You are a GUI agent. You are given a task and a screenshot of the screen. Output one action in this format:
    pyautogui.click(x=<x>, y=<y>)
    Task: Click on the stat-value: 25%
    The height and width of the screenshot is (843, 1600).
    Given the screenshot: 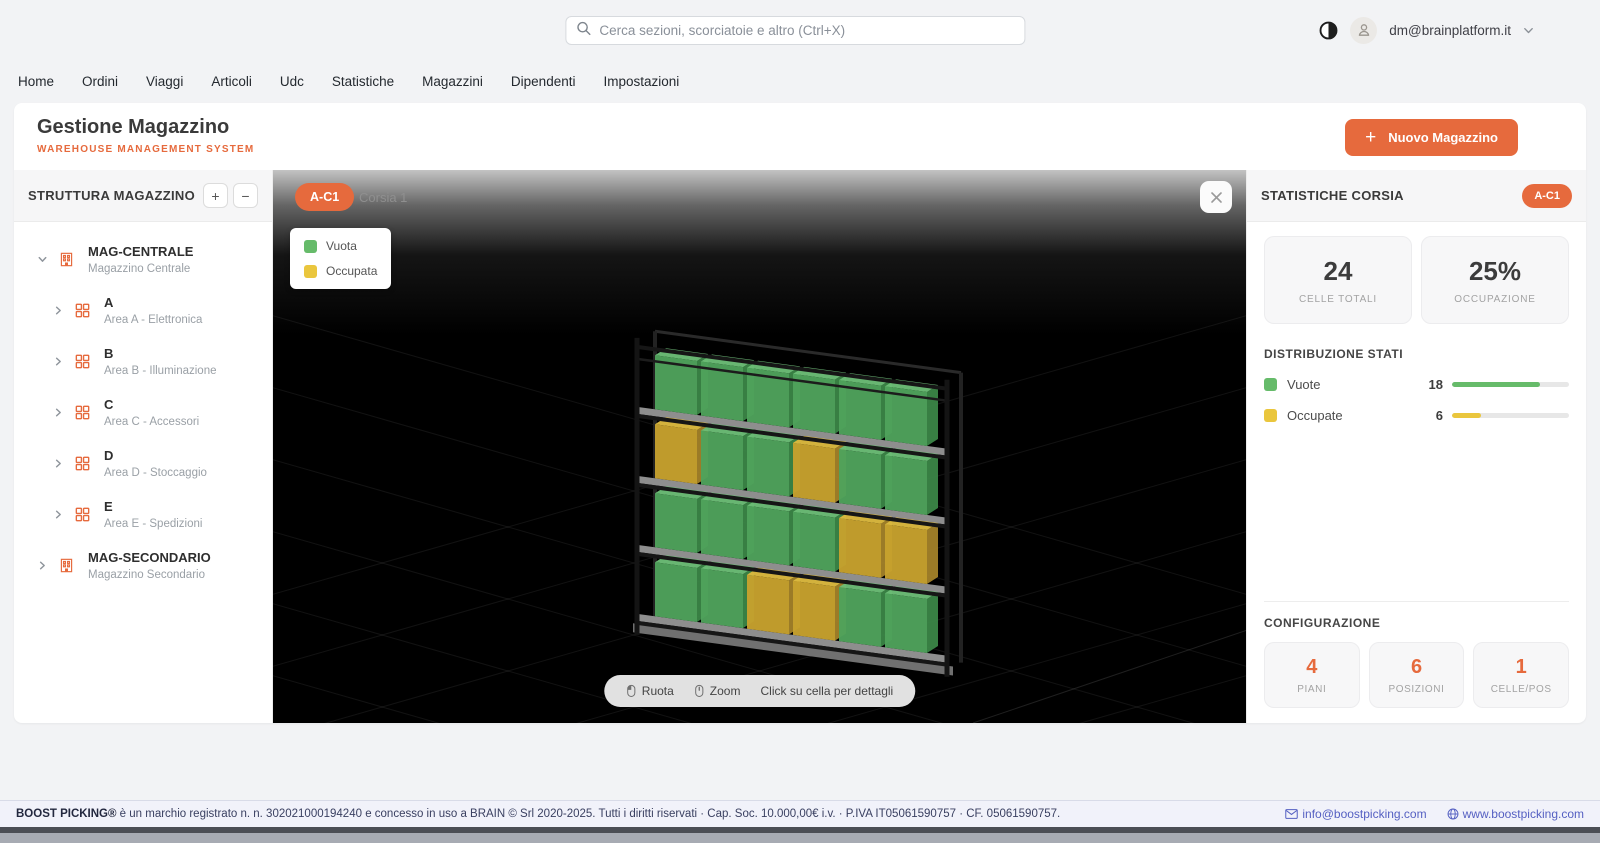 What is the action you would take?
    pyautogui.click(x=1495, y=270)
    